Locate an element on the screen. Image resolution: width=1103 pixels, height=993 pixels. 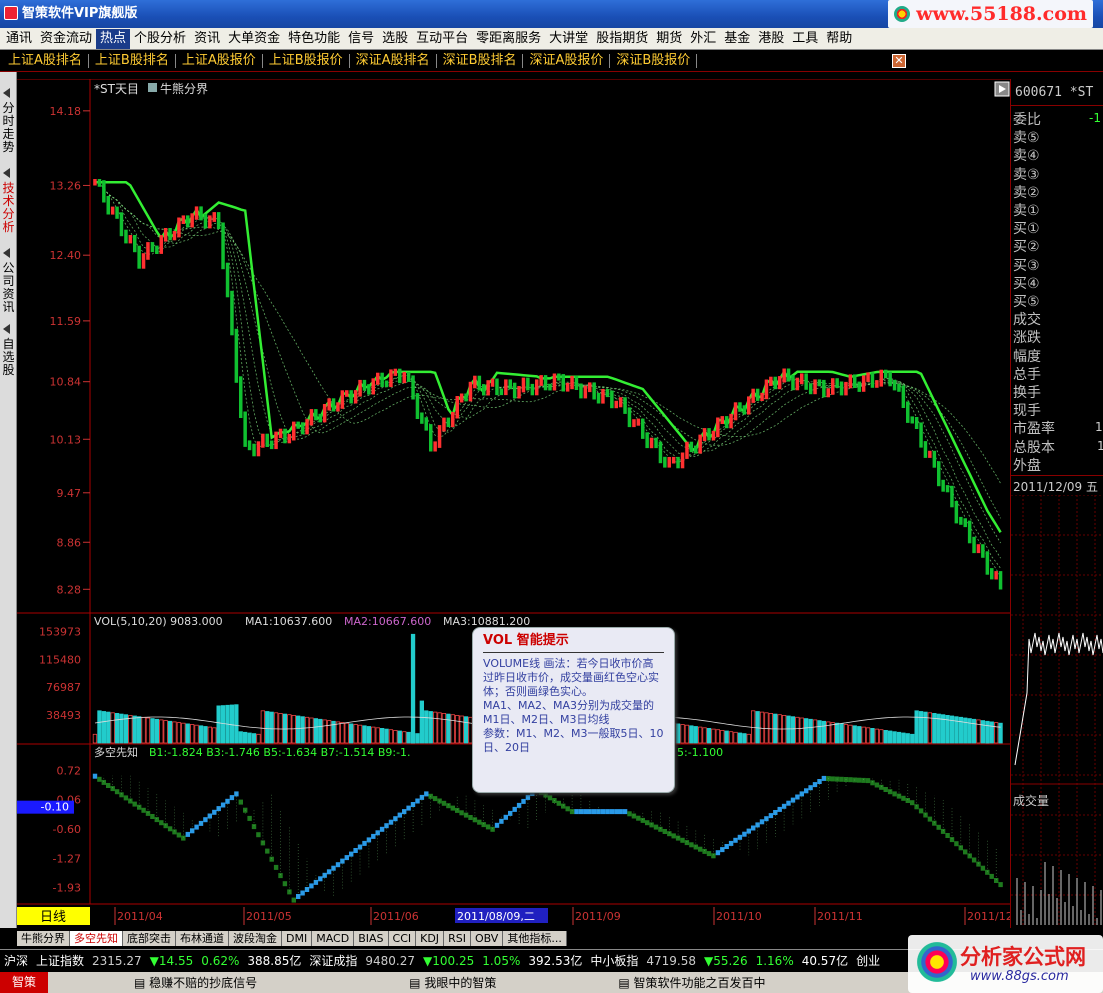
quote-row-label: 卖① is located at coordinates (1026, 211).